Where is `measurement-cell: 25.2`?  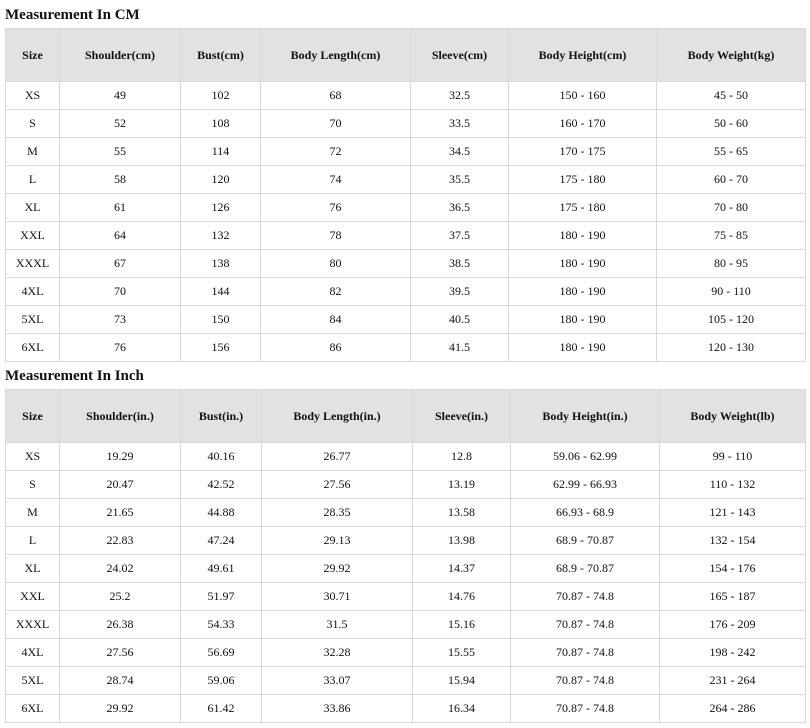
measurement-cell: 25.2 is located at coordinates (120, 596).